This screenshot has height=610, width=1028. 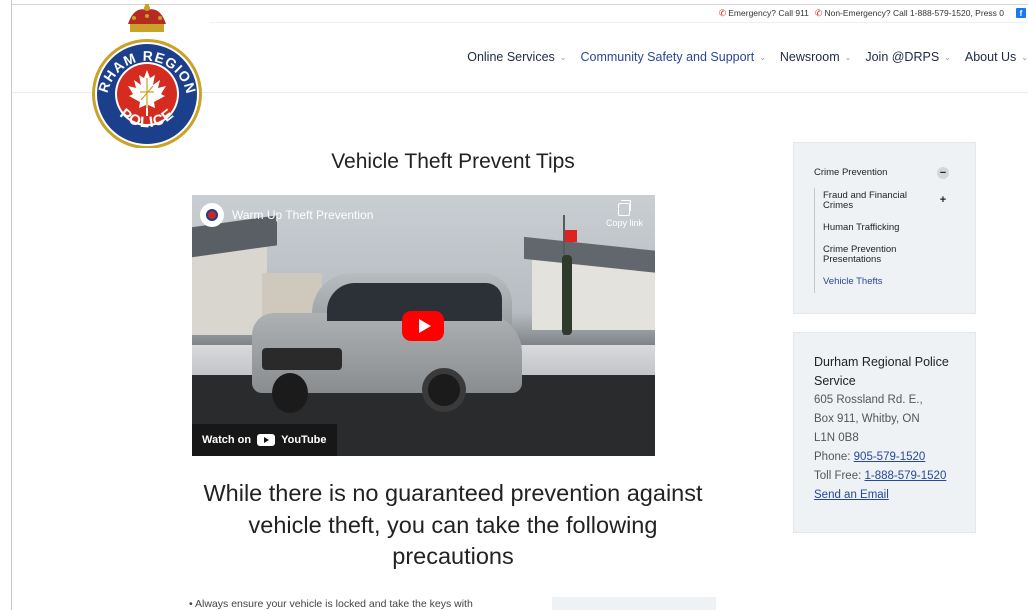 I want to click on channel-avatar, so click(x=212, y=215).